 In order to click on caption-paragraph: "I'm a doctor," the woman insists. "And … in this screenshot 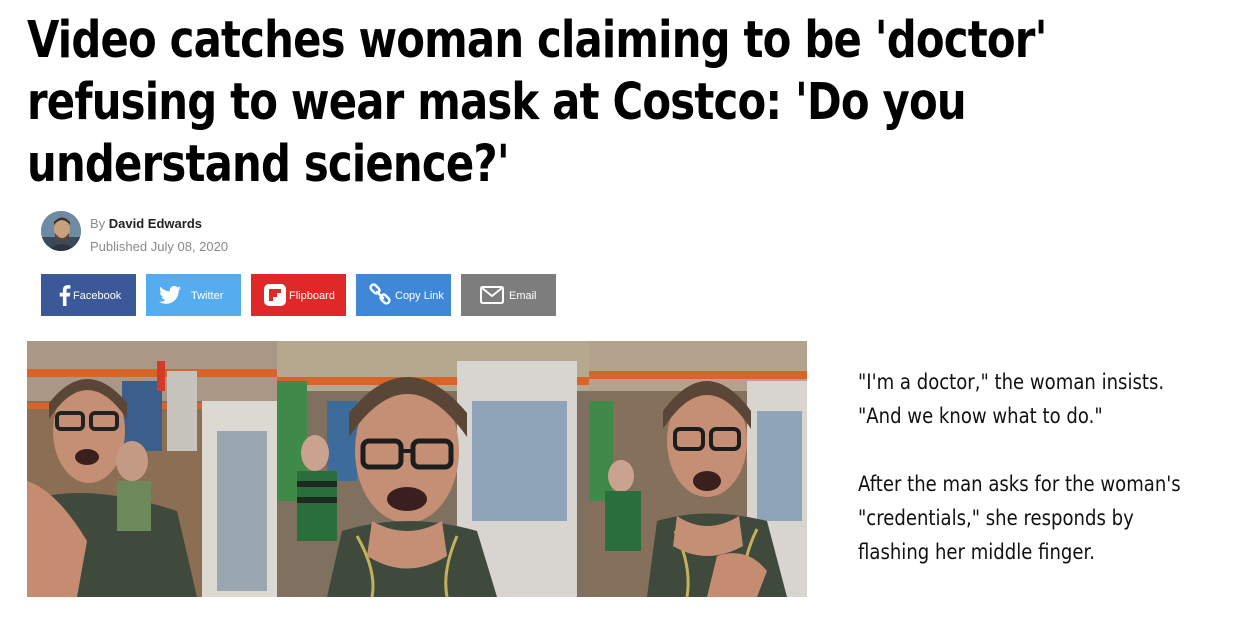, I will do `click(1017, 399)`.